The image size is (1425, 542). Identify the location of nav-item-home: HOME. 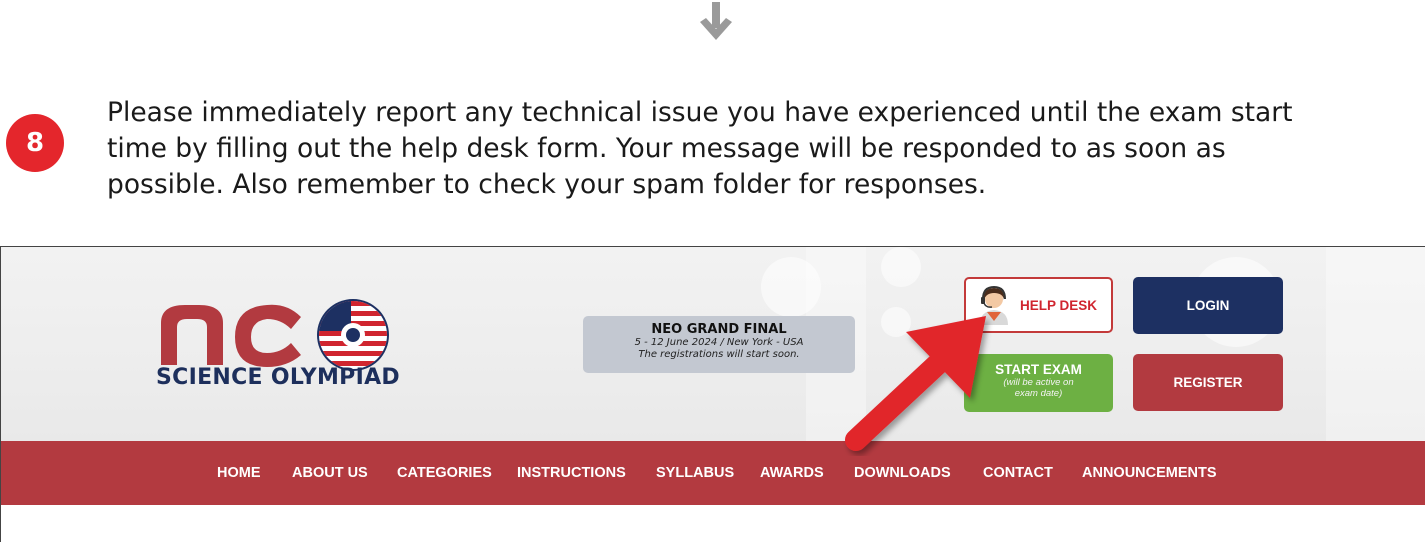
(239, 473).